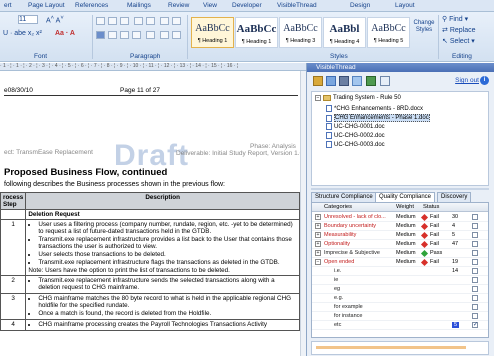 Image resolution: width=494 pixels, height=356 pixels. What do you see at coordinates (331, 81) in the screenshot?
I see `add-document-icon` at bounding box center [331, 81].